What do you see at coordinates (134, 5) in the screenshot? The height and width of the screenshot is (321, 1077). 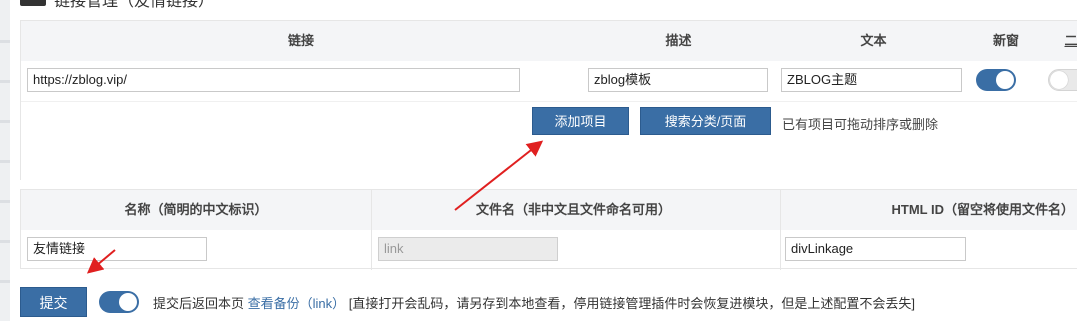 I see `page-title: 链接管理（友情链接）` at bounding box center [134, 5].